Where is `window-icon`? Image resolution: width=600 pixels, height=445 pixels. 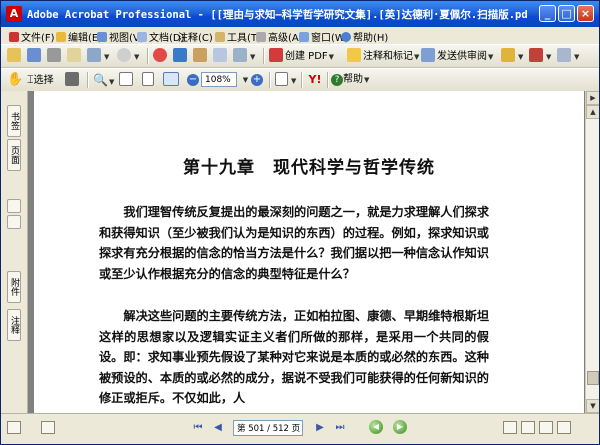
window-icon is located at coordinates (304, 37).